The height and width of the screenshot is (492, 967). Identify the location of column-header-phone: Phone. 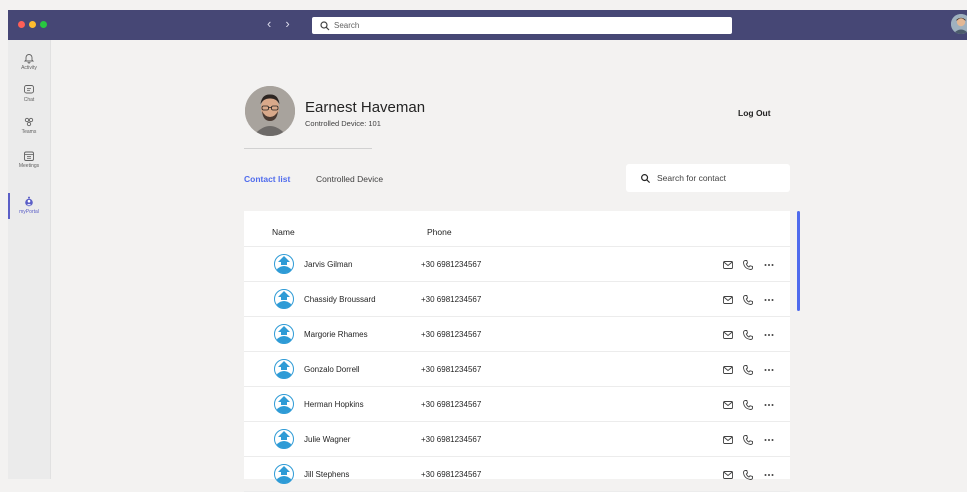
(439, 232).